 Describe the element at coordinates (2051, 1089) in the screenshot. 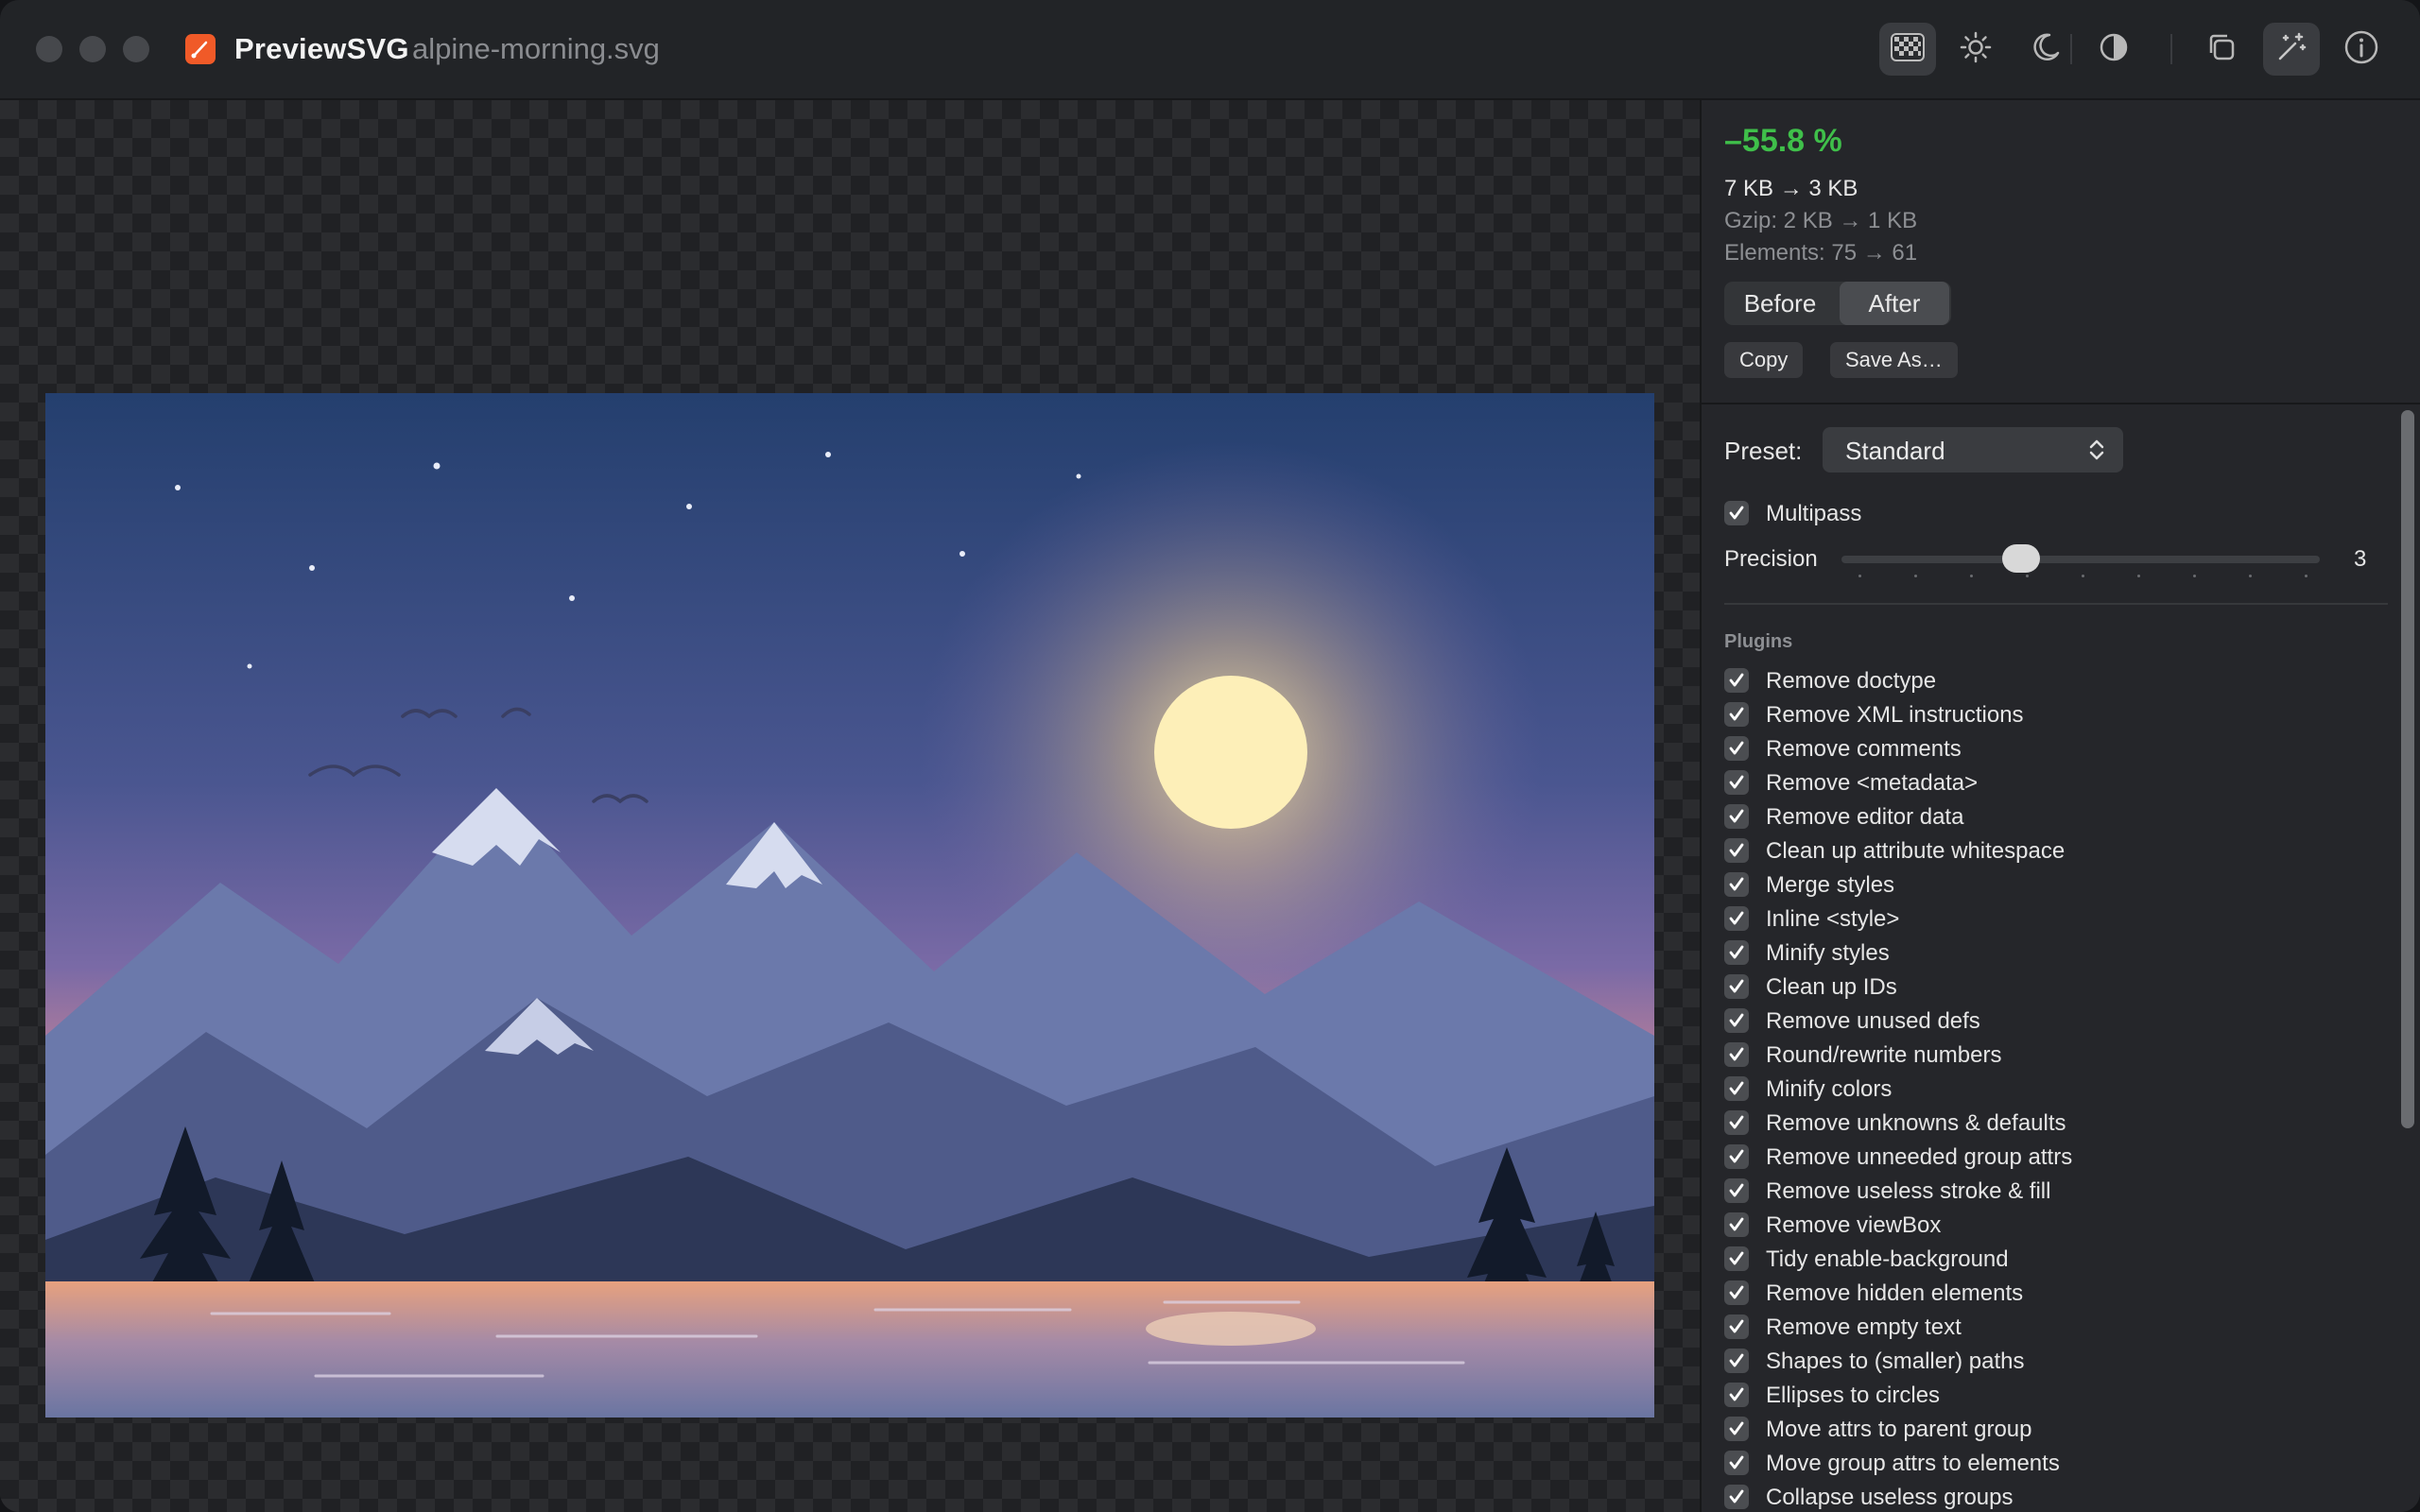

I see `plugin-item: Minify colors` at that location.